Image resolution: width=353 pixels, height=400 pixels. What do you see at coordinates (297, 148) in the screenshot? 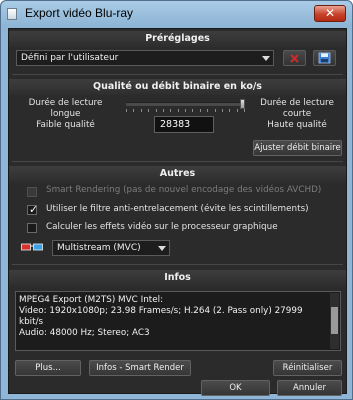
I see `adjust-bitrate-button: Ajuster débit binaire` at bounding box center [297, 148].